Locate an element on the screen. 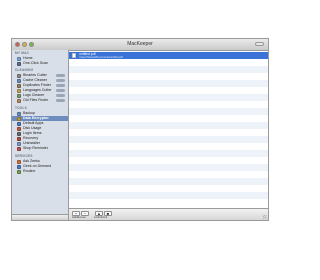  sidebar-section-tools: TOOLS is located at coordinates (21, 108).